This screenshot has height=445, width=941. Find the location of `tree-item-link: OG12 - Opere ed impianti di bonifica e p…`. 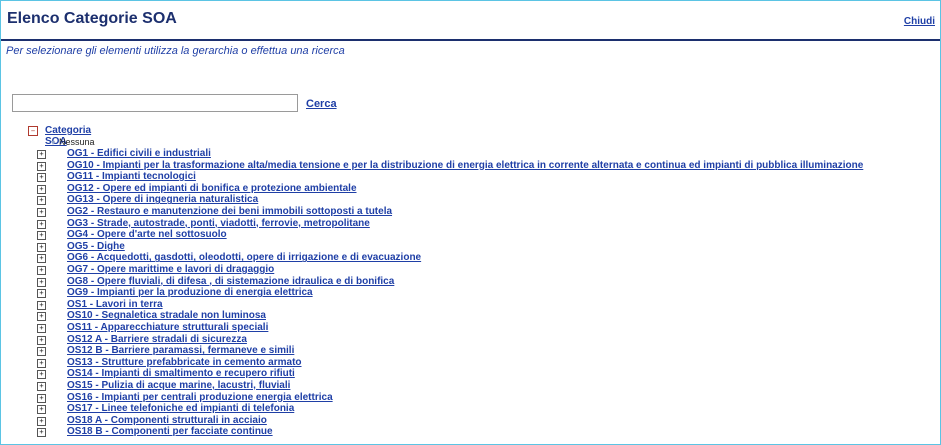

tree-item-link: OG12 - Opere ed impianti di bonifica e p… is located at coordinates (212, 188).